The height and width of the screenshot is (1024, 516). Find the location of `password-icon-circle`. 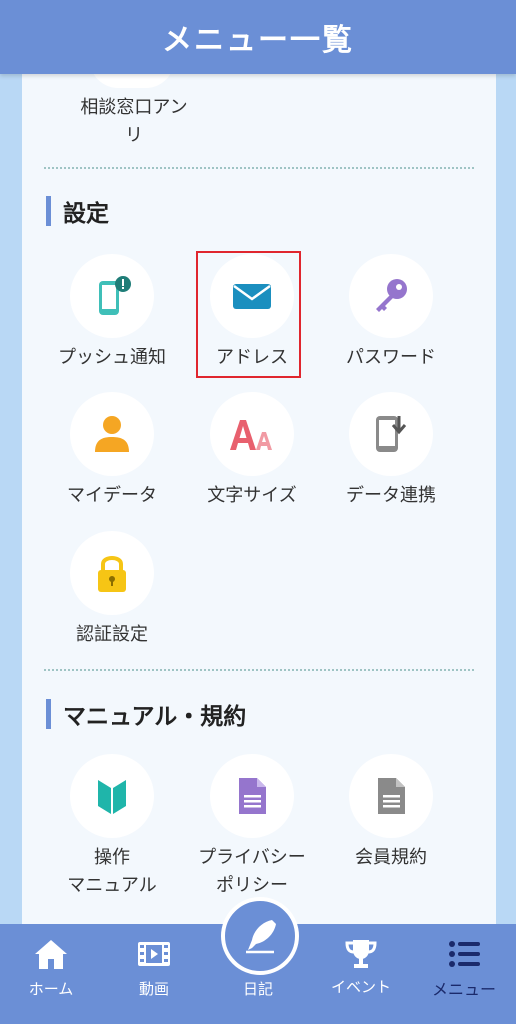

password-icon-circle is located at coordinates (391, 296).